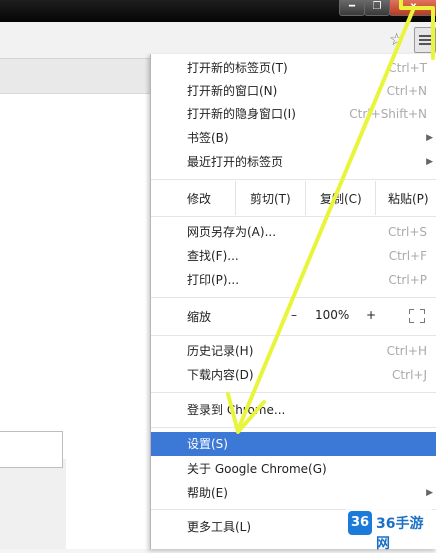  Describe the element at coordinates (218, 11) in the screenshot. I see `window-titlebar: ━ ❐ x` at that location.